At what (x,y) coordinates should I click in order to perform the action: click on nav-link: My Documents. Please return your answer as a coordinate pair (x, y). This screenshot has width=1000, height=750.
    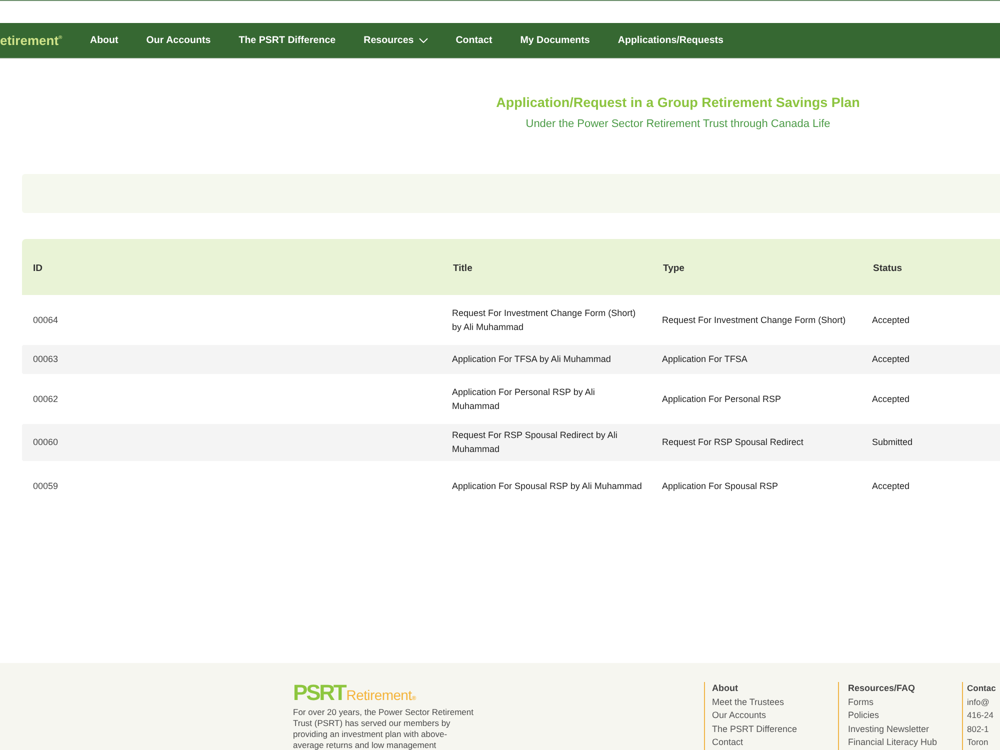
    Looking at the image, I should click on (555, 40).